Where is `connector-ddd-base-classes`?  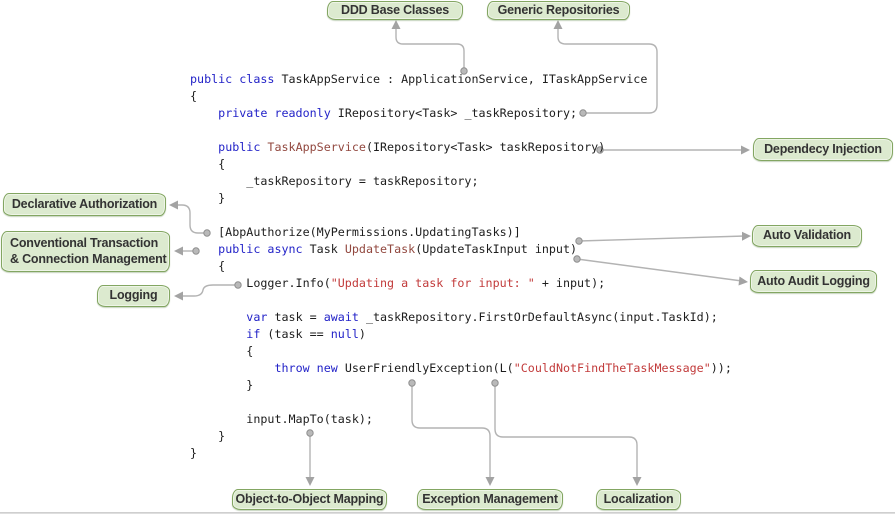 connector-ddd-base-classes is located at coordinates (429, 47).